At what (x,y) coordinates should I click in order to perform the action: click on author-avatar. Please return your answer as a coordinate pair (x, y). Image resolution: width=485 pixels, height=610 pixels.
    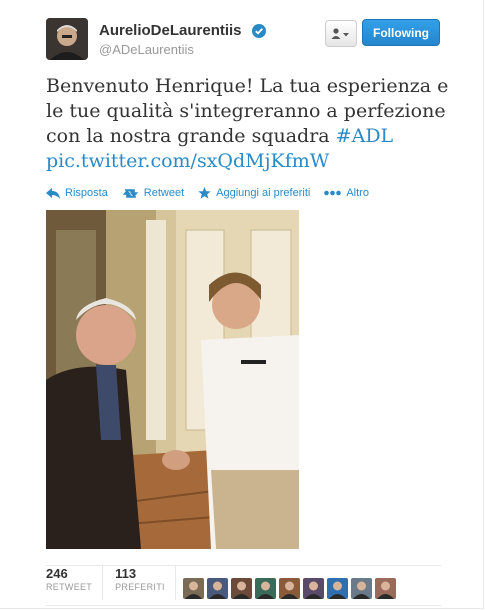
    Looking at the image, I should click on (67, 39).